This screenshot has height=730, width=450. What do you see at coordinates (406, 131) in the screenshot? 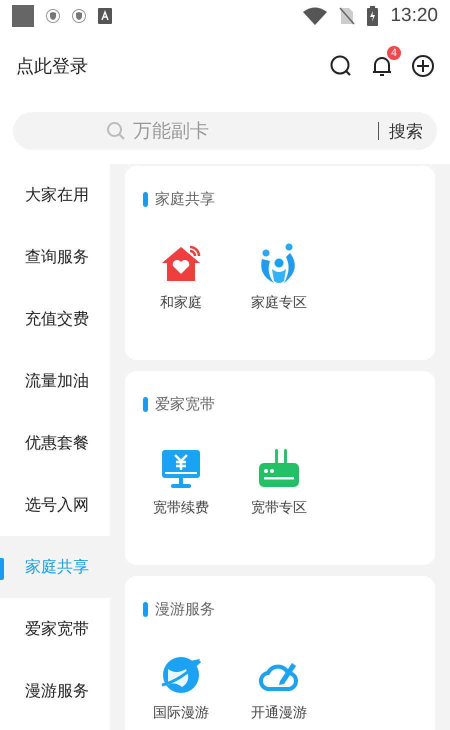
I see `search-button: 搜索` at bounding box center [406, 131].